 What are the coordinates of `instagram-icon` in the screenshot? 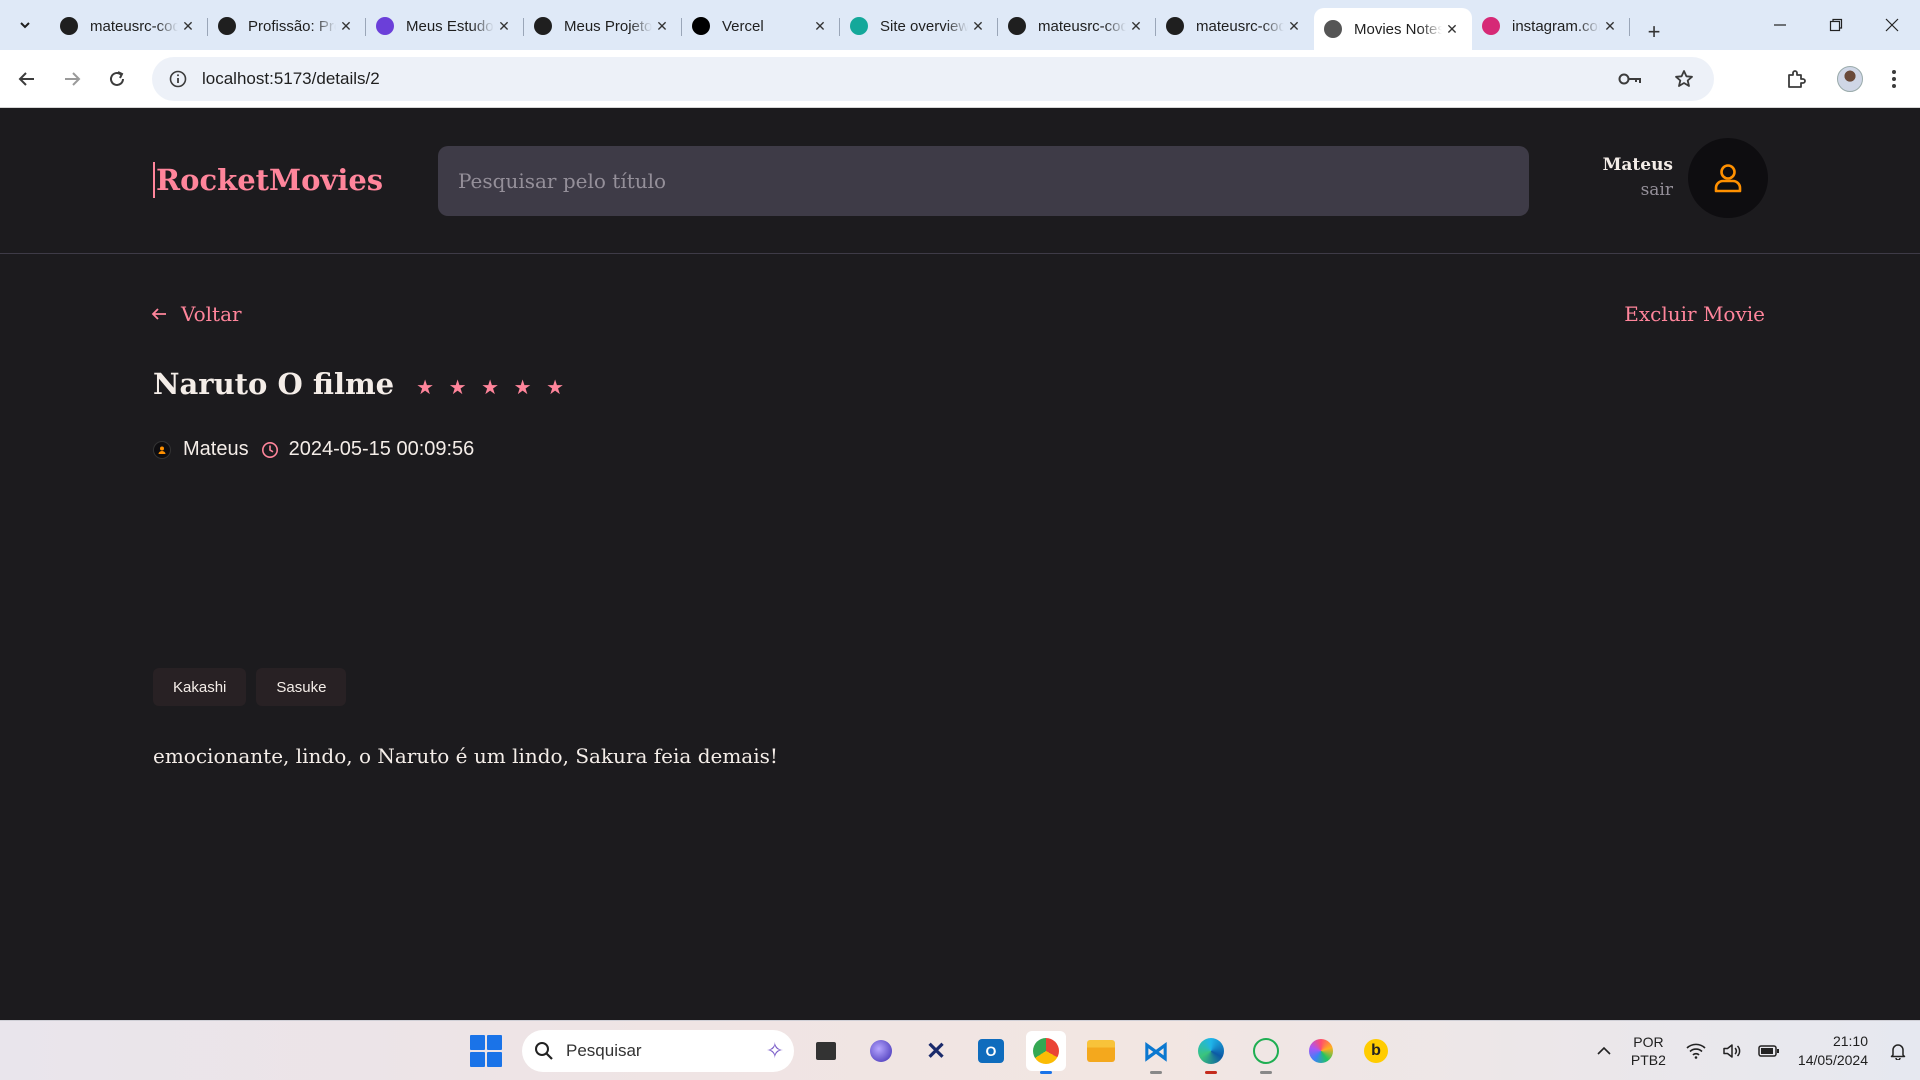 It's located at (1491, 26).